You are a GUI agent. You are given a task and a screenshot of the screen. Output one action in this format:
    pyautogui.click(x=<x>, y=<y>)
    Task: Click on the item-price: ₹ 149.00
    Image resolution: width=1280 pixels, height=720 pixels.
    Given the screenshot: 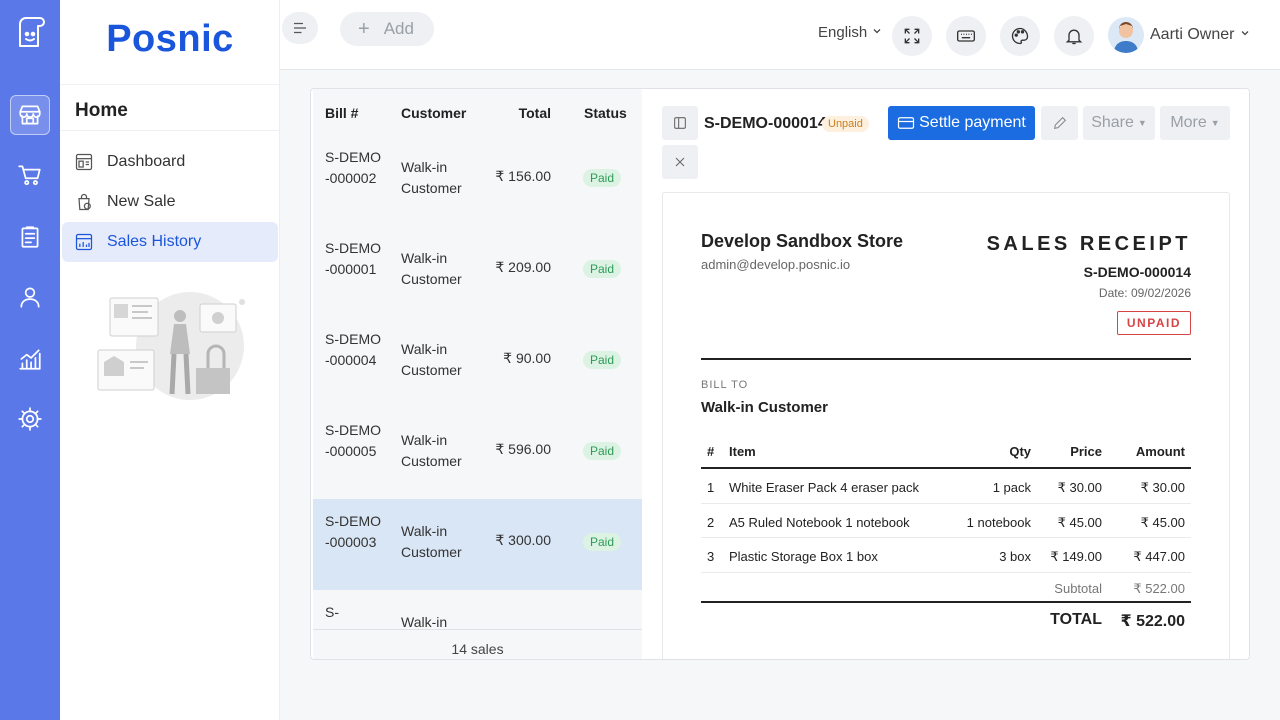 What is the action you would take?
    pyautogui.click(x=1076, y=556)
    